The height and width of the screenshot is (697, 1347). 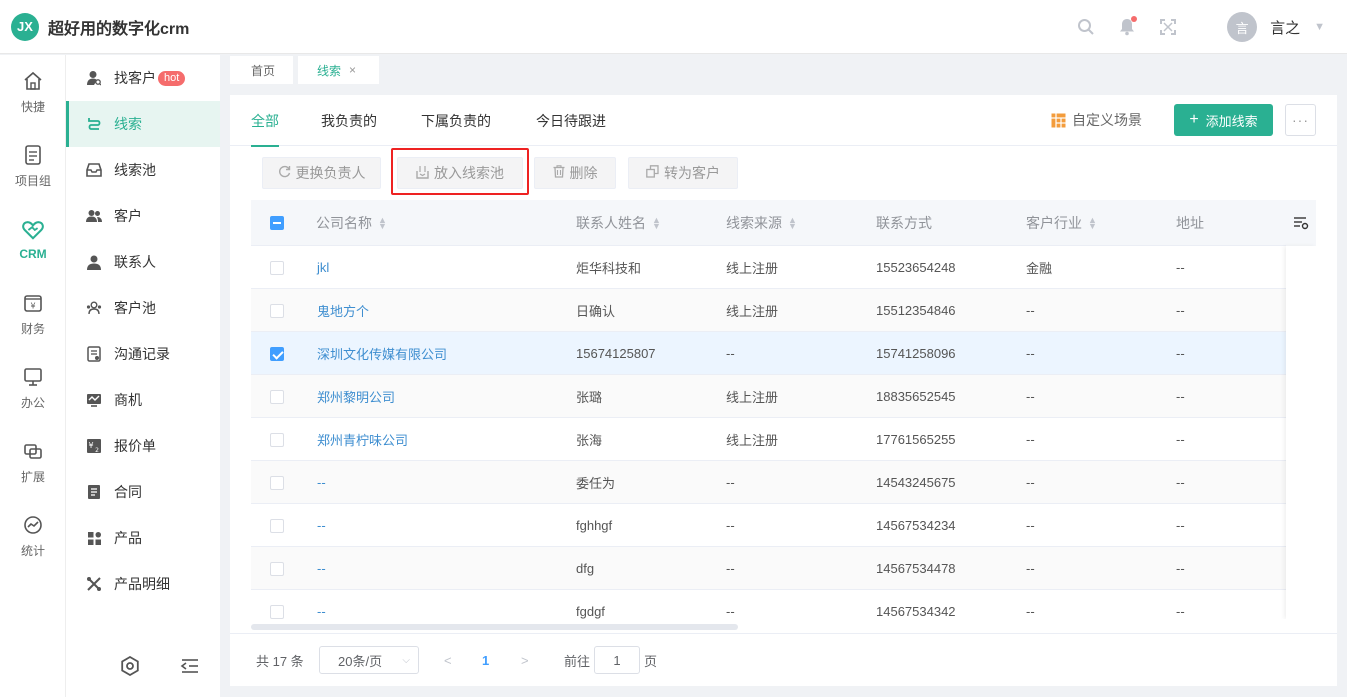 What do you see at coordinates (1285, 27) in the screenshot?
I see `user-name: 言之` at bounding box center [1285, 27].